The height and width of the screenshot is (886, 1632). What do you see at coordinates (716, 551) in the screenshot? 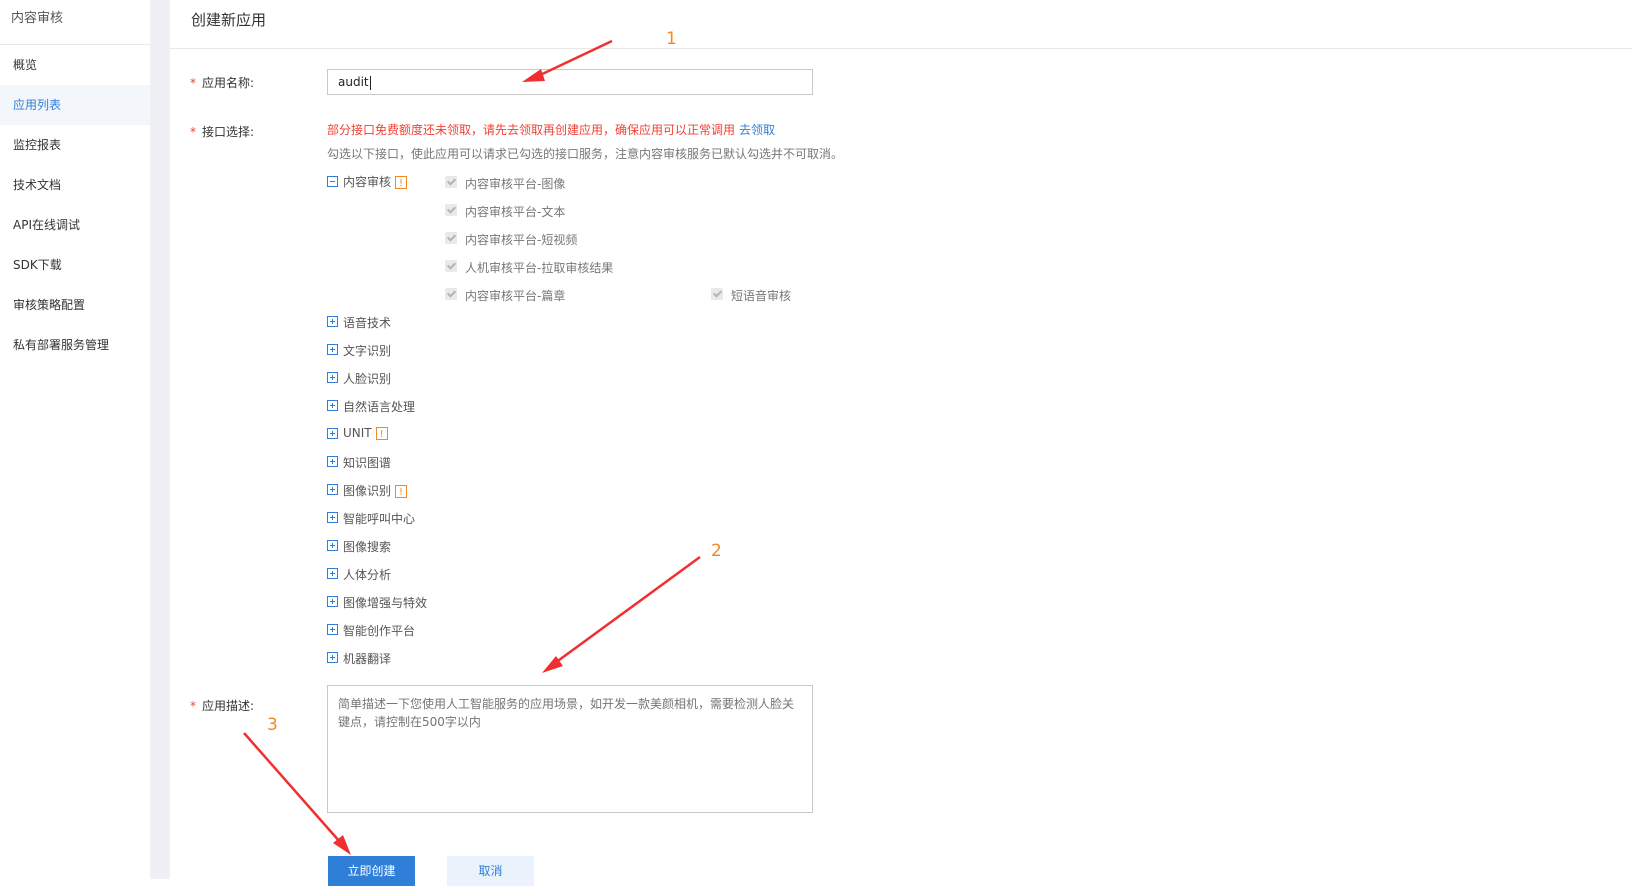
I see `annotation-number-2: 2` at bounding box center [716, 551].